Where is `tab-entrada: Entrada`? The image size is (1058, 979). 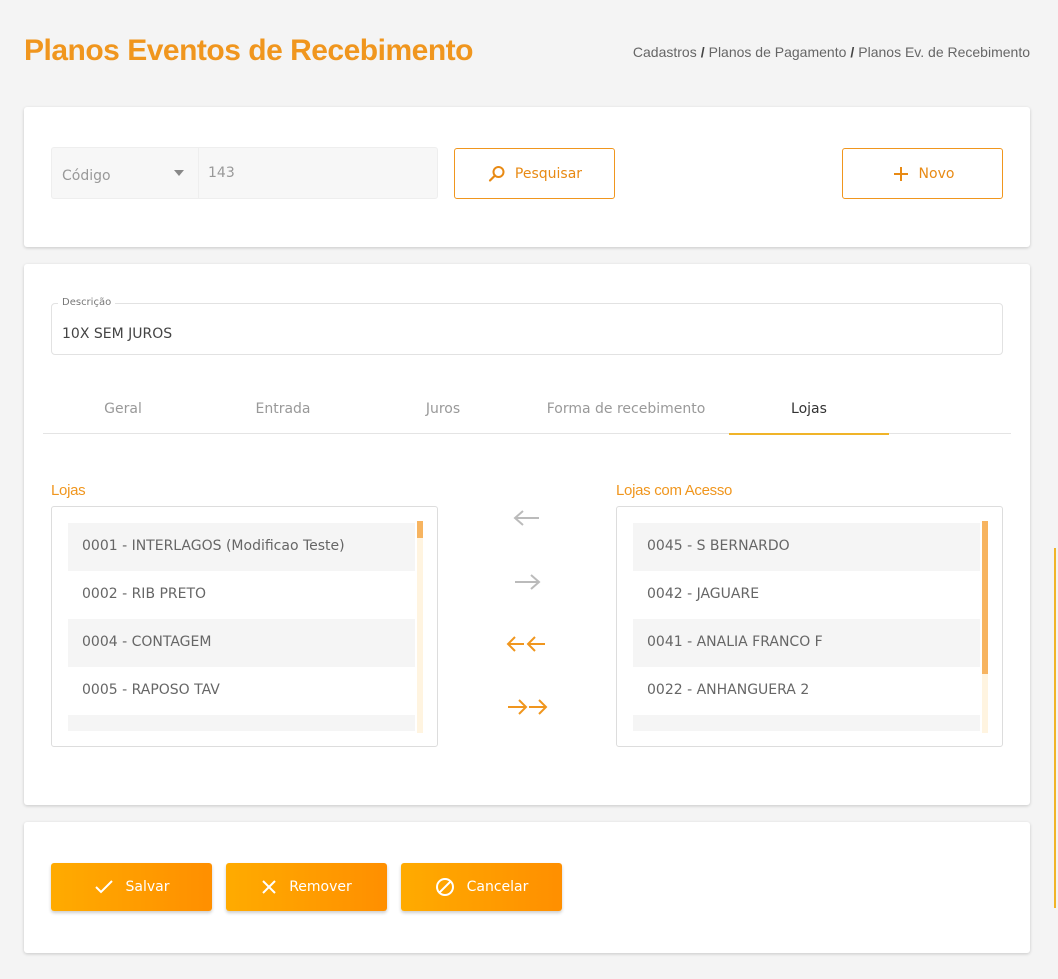
tab-entrada: Entrada is located at coordinates (283, 409).